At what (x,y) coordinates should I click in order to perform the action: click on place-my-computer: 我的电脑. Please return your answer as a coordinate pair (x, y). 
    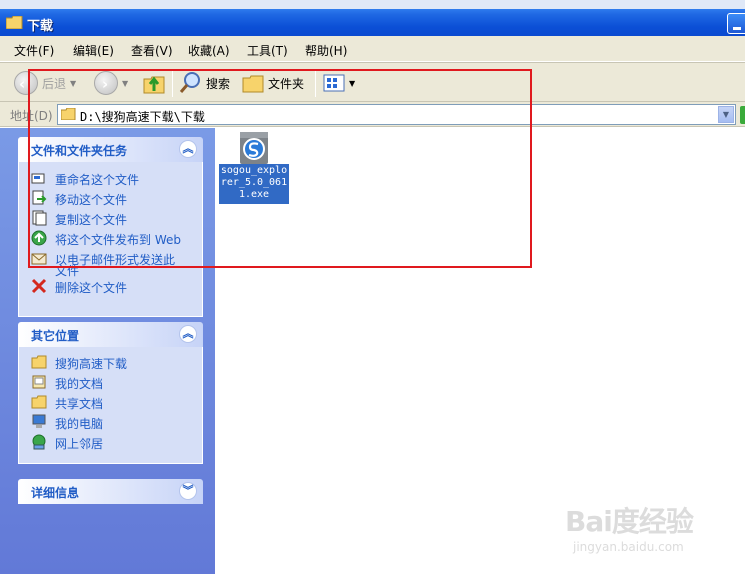
    Looking at the image, I should click on (110, 422).